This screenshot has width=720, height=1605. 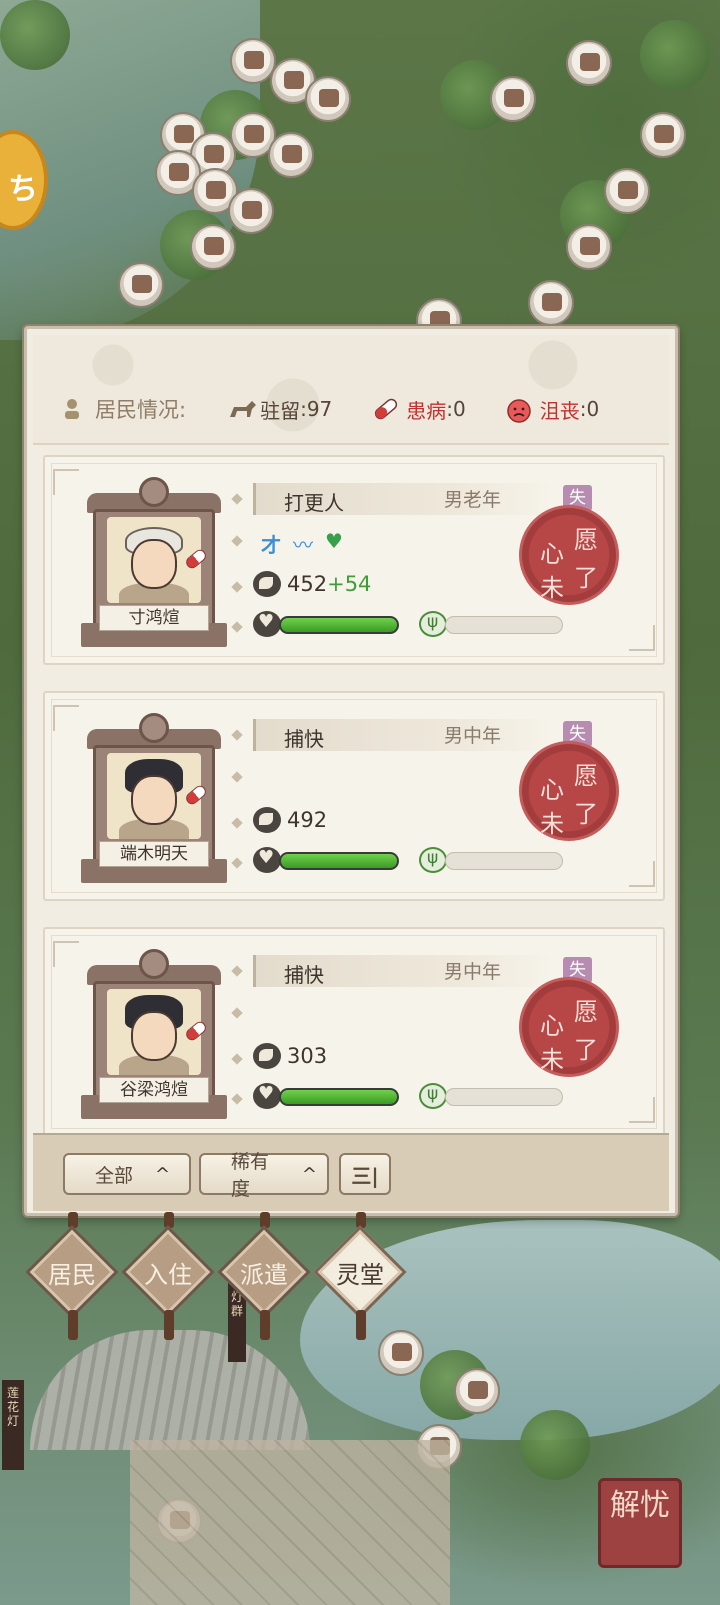 What do you see at coordinates (154, 798) in the screenshot?
I see `portrait-frame: 端木明天` at bounding box center [154, 798].